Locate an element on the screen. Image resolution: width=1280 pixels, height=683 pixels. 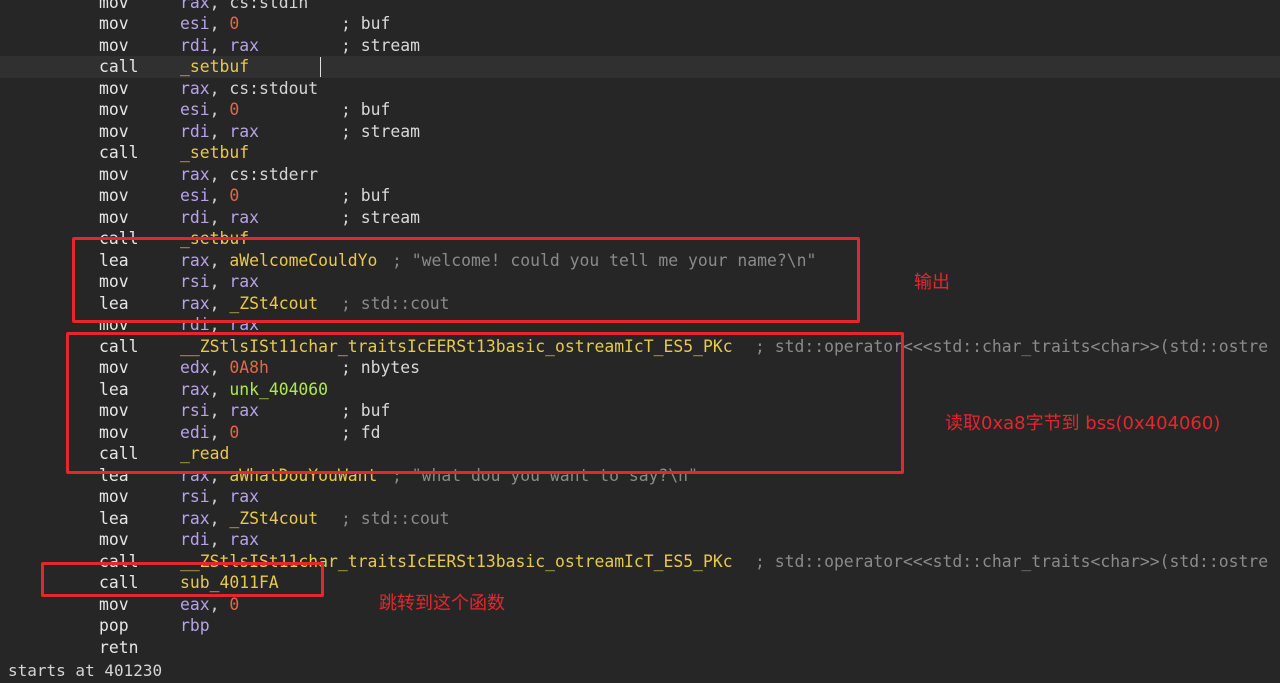
code-line: mov rax, cs:stderr is located at coordinates (640, 175).